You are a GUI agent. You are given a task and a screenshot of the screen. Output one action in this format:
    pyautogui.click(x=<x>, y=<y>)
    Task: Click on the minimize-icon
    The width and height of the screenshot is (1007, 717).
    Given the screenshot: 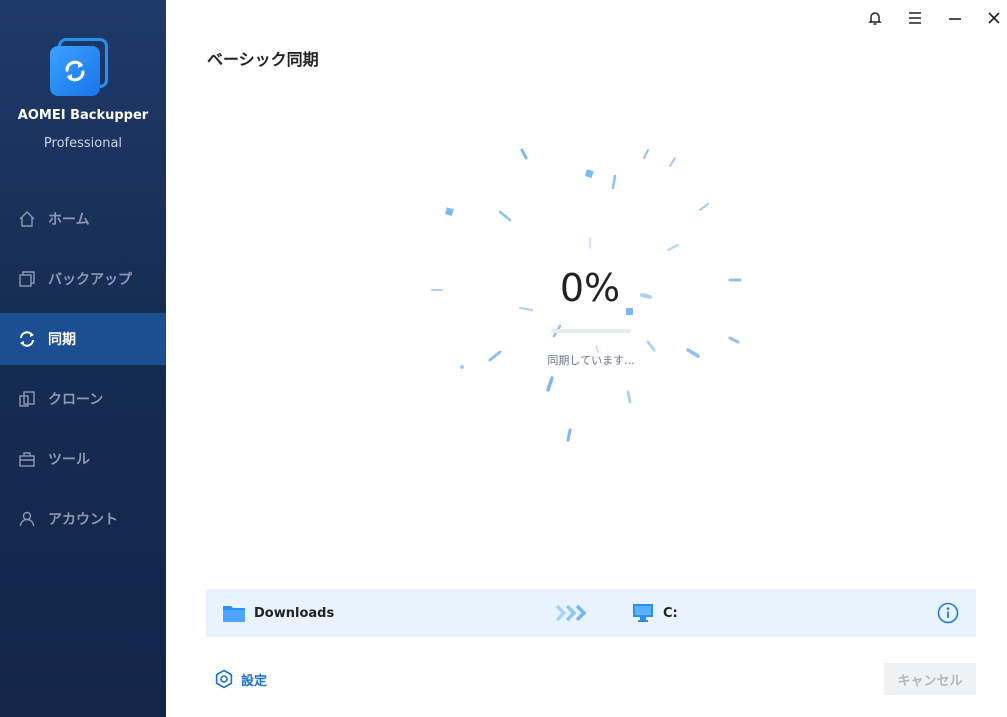 What is the action you would take?
    pyautogui.click(x=955, y=19)
    